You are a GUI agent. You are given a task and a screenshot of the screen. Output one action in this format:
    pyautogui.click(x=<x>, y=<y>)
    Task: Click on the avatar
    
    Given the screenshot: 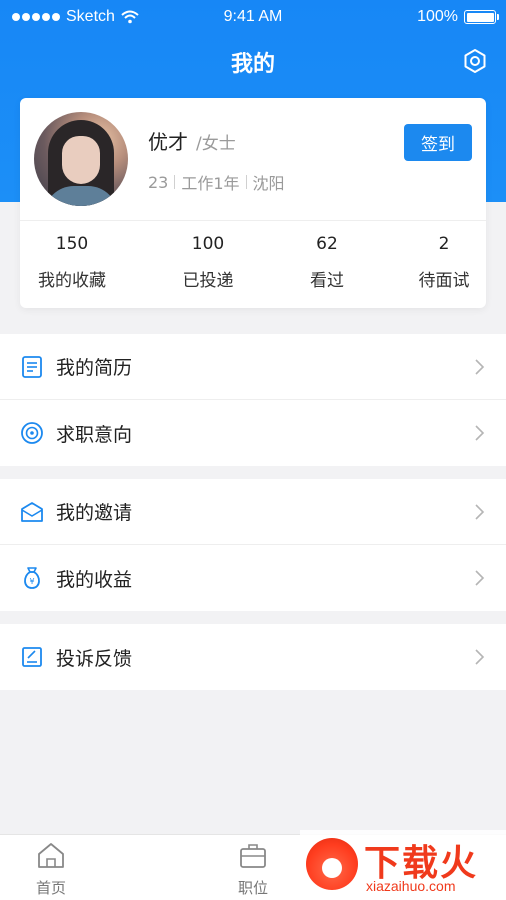 What is the action you would take?
    pyautogui.click(x=81, y=159)
    